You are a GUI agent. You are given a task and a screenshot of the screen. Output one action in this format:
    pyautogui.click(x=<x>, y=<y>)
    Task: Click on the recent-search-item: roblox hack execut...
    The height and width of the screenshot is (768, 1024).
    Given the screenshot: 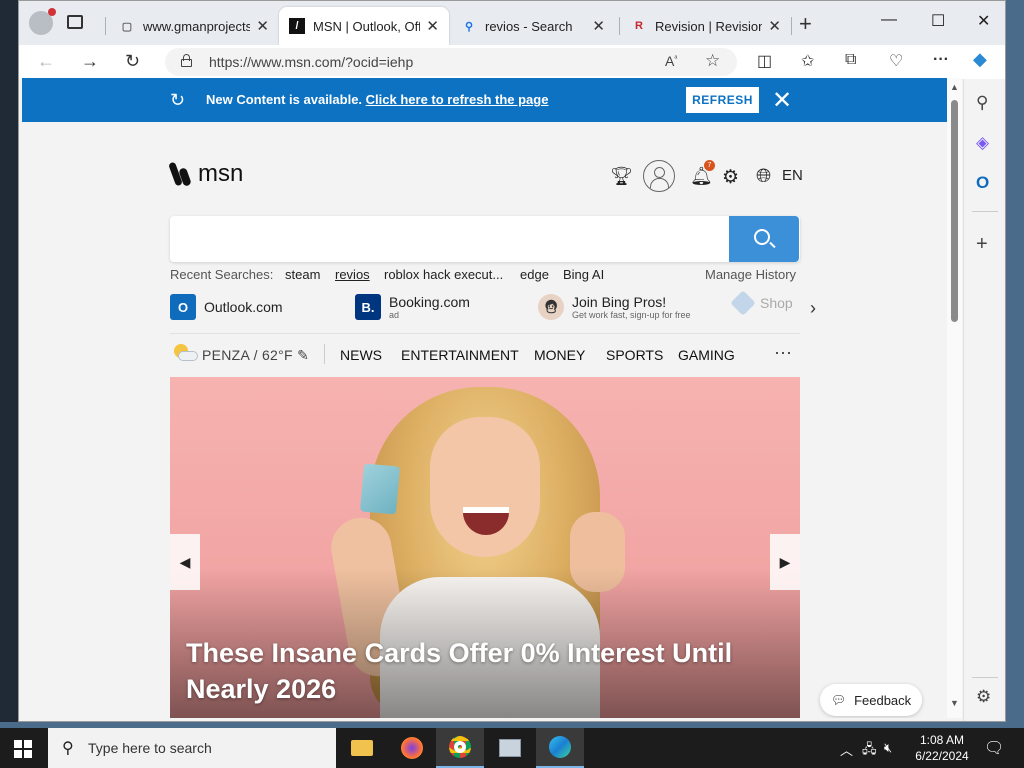 What is the action you would take?
    pyautogui.click(x=443, y=274)
    